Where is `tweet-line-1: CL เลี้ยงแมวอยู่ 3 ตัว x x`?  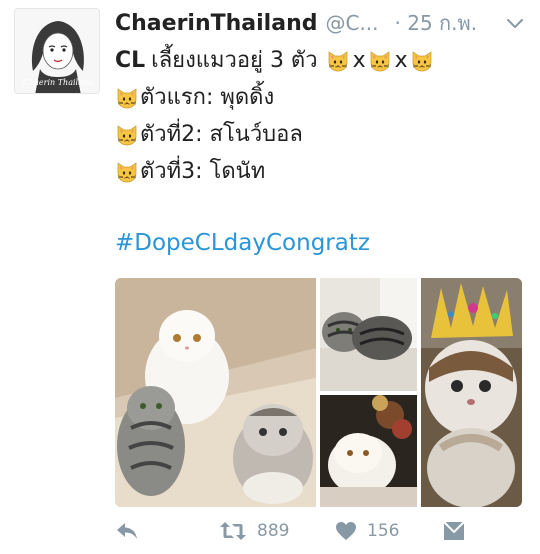
tweet-line-1: CL เลี้ยงแมวอยู่ 3 ตัว x x is located at coordinates (320, 60).